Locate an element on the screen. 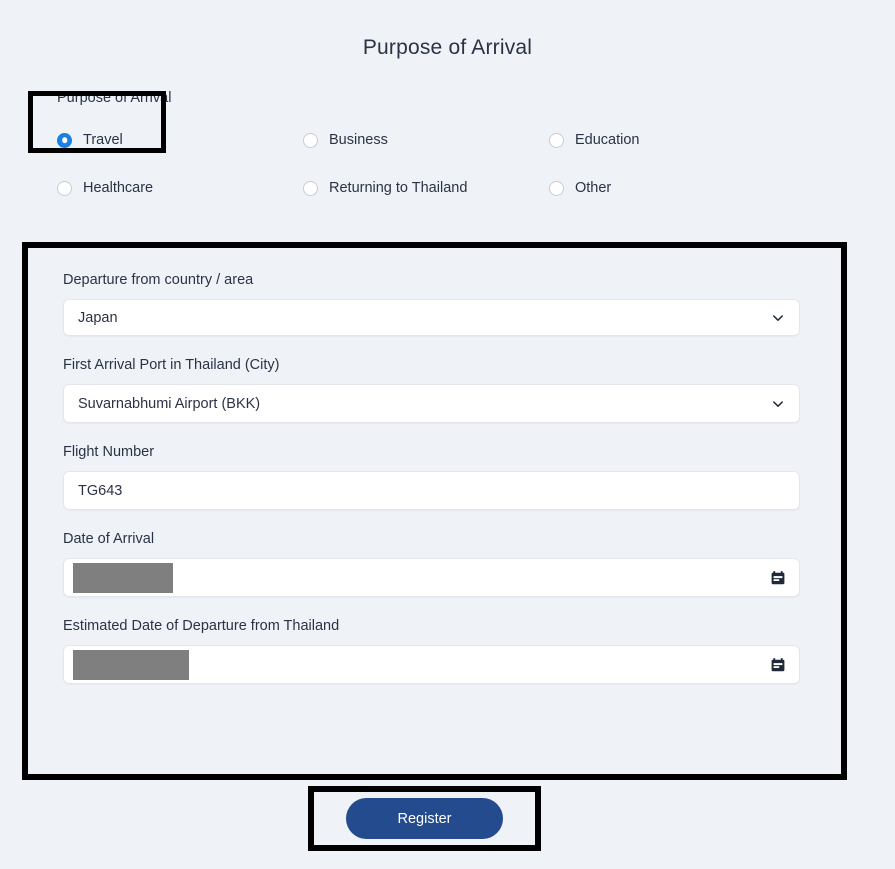  input-date-of-departure is located at coordinates (431, 664).